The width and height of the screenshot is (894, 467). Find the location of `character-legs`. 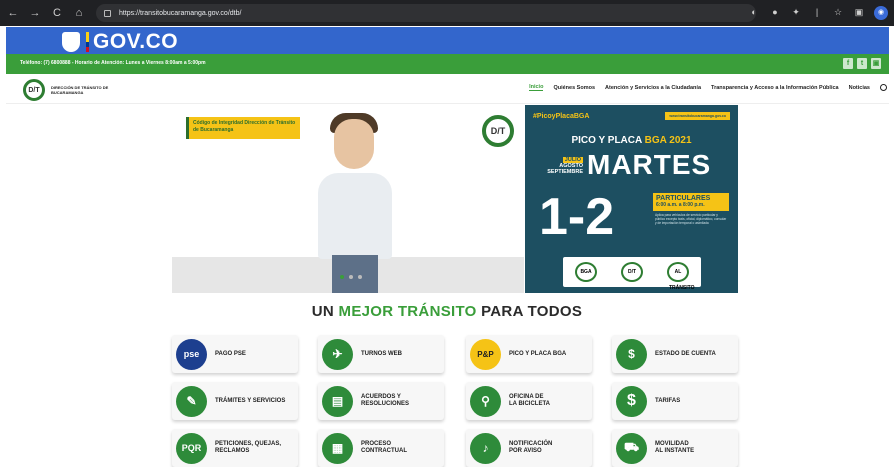

character-legs is located at coordinates (355, 274).